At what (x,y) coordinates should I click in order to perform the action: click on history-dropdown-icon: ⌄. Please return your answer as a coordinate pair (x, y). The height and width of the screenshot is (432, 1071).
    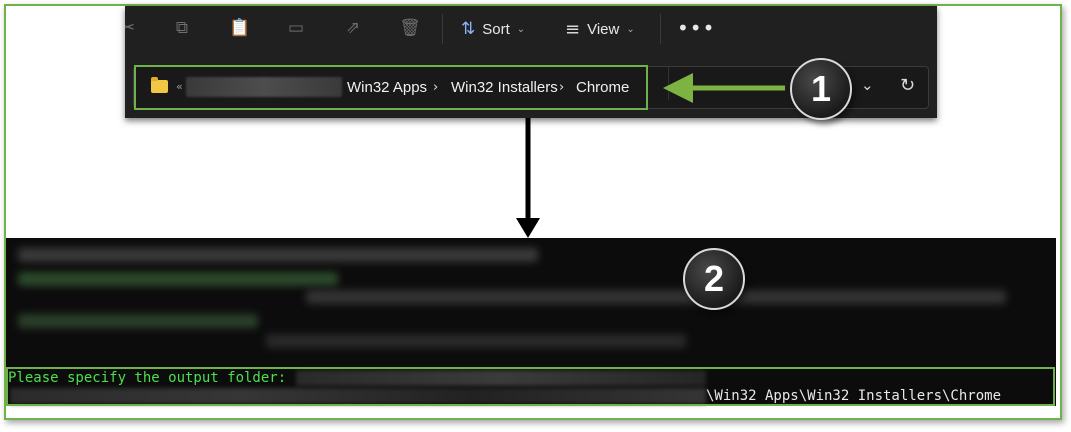
    Looking at the image, I should click on (867, 85).